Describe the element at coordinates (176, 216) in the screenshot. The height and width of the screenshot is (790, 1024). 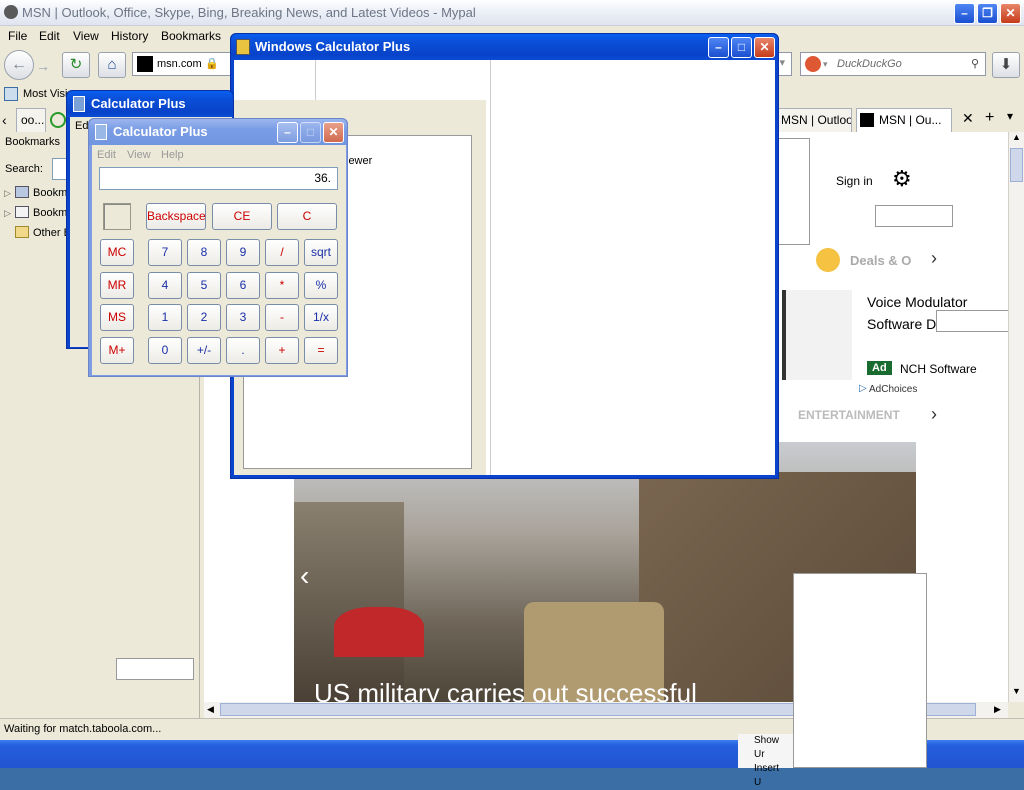
I see `backspace-key: Backspace` at that location.